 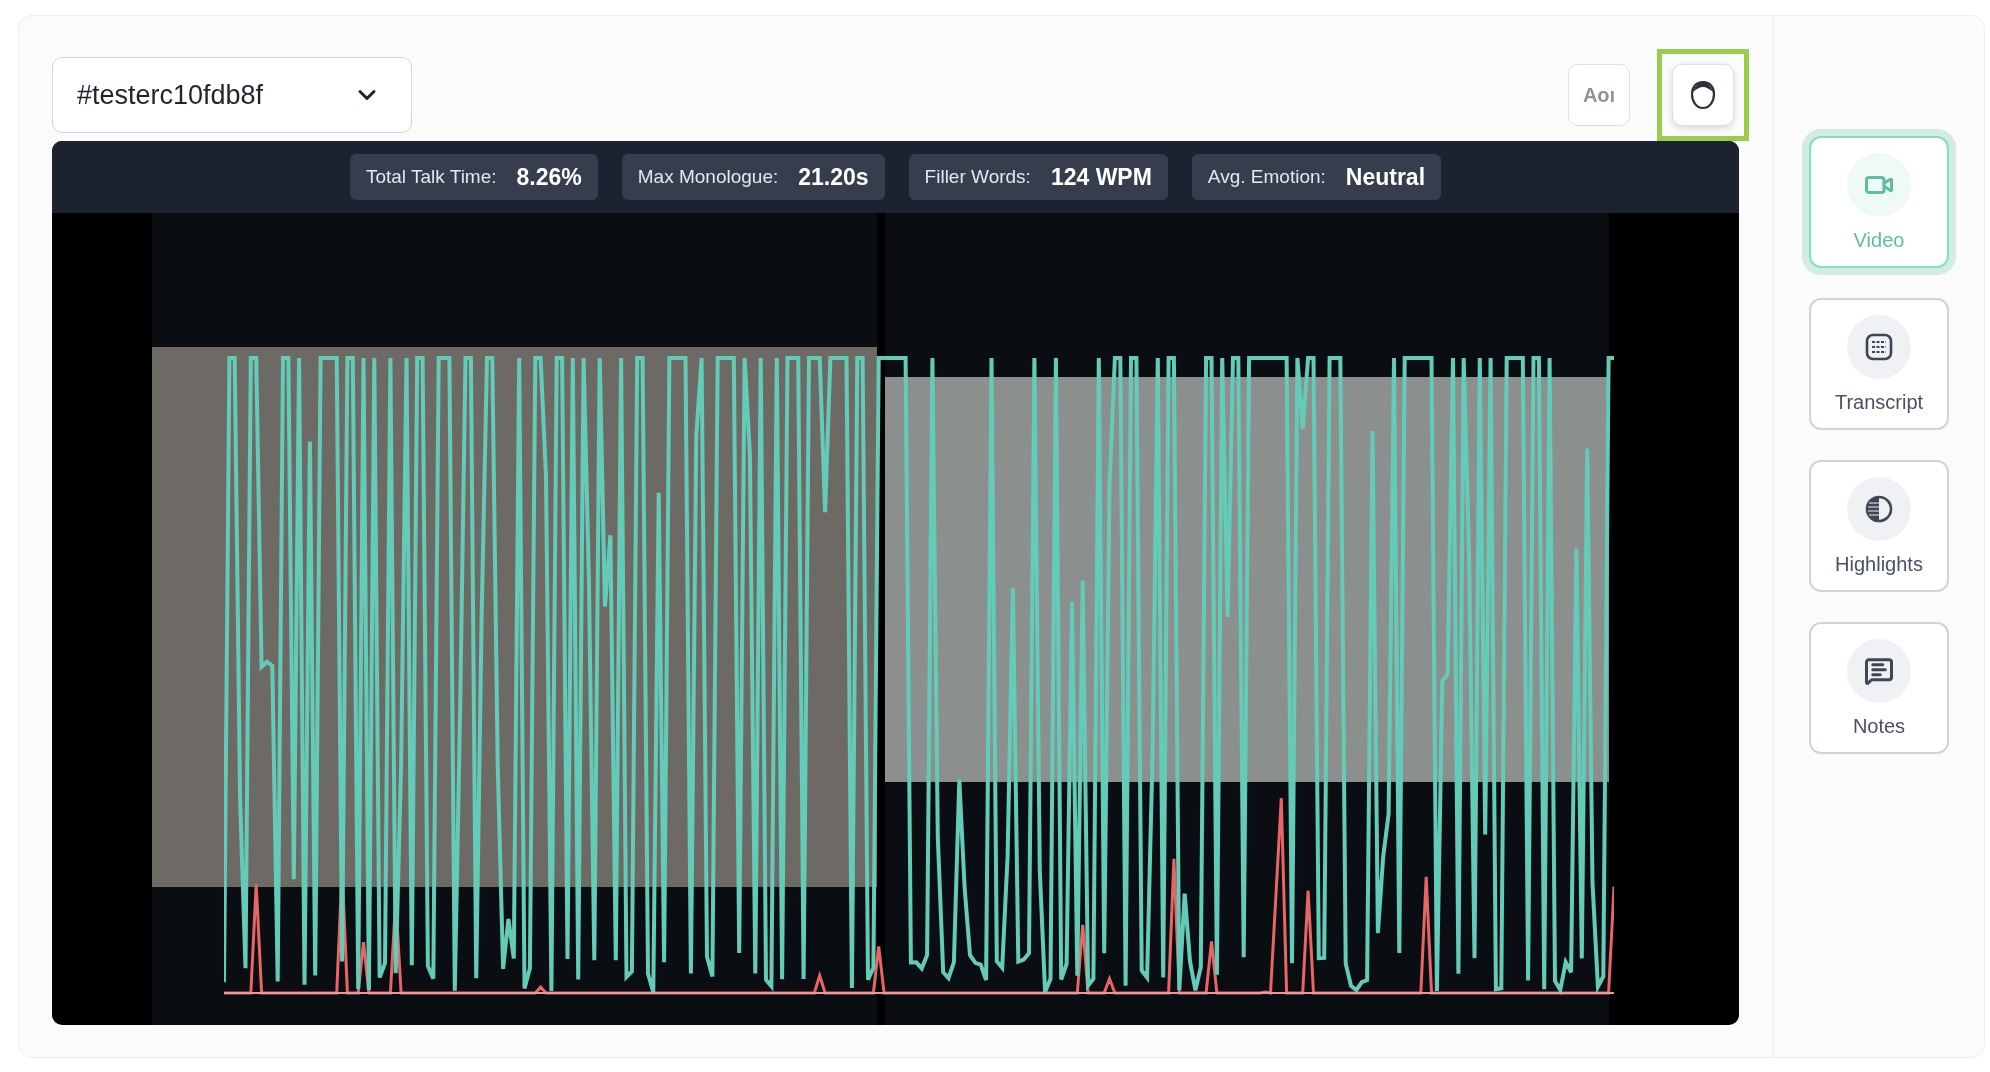 What do you see at coordinates (1879, 364) in the screenshot?
I see `sidebar-tab: Transcript` at bounding box center [1879, 364].